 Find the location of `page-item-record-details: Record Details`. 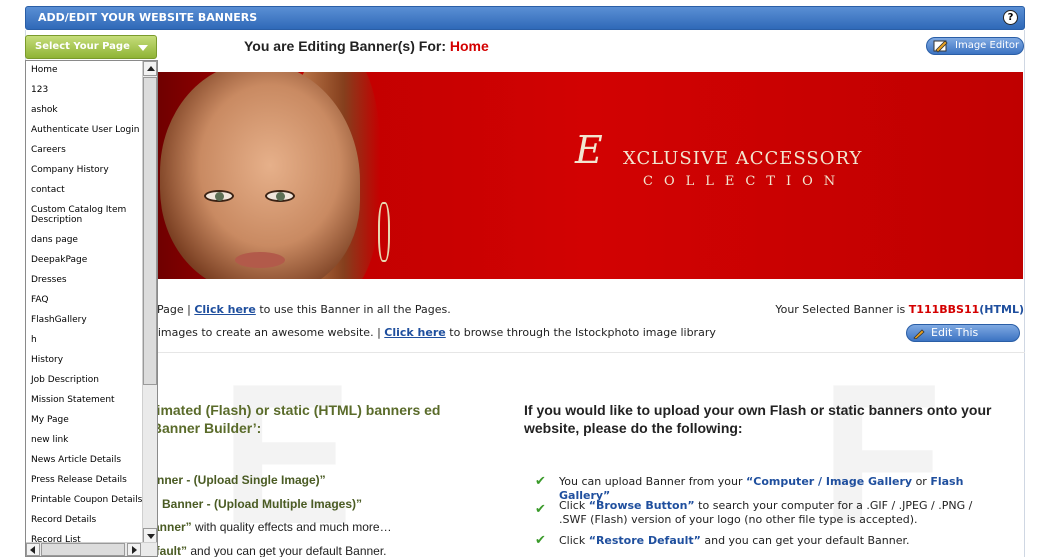

page-item-record-details: Record Details is located at coordinates (84, 521).